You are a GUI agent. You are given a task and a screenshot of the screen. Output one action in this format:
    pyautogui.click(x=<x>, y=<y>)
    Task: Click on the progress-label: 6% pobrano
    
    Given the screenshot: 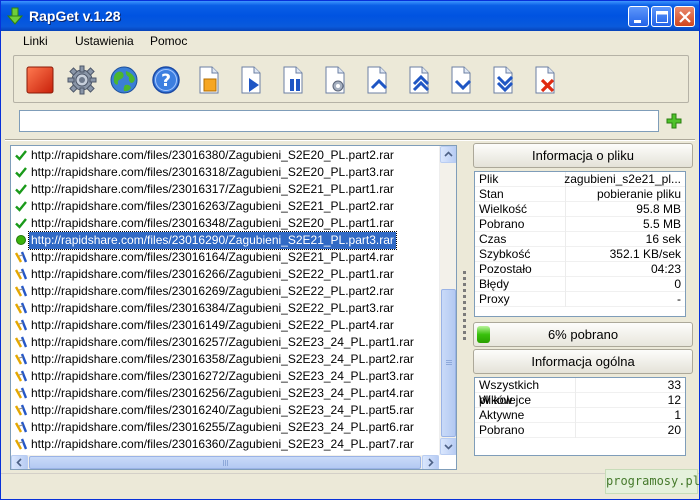 What is the action you would take?
    pyautogui.click(x=583, y=334)
    